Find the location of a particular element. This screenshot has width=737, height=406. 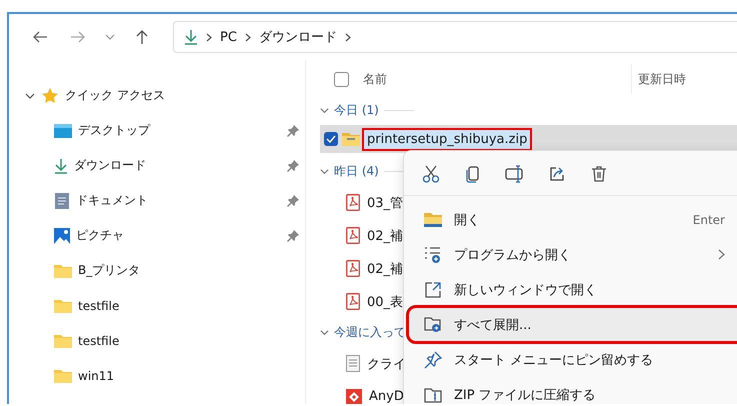

file-name: 00_表 is located at coordinates (385, 303).